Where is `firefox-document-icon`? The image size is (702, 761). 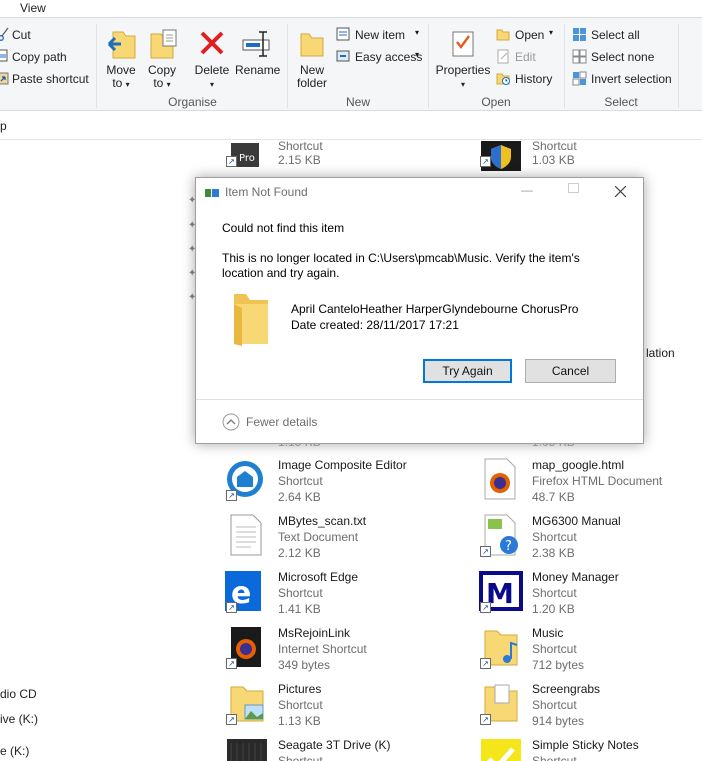 firefox-document-icon is located at coordinates (500, 479).